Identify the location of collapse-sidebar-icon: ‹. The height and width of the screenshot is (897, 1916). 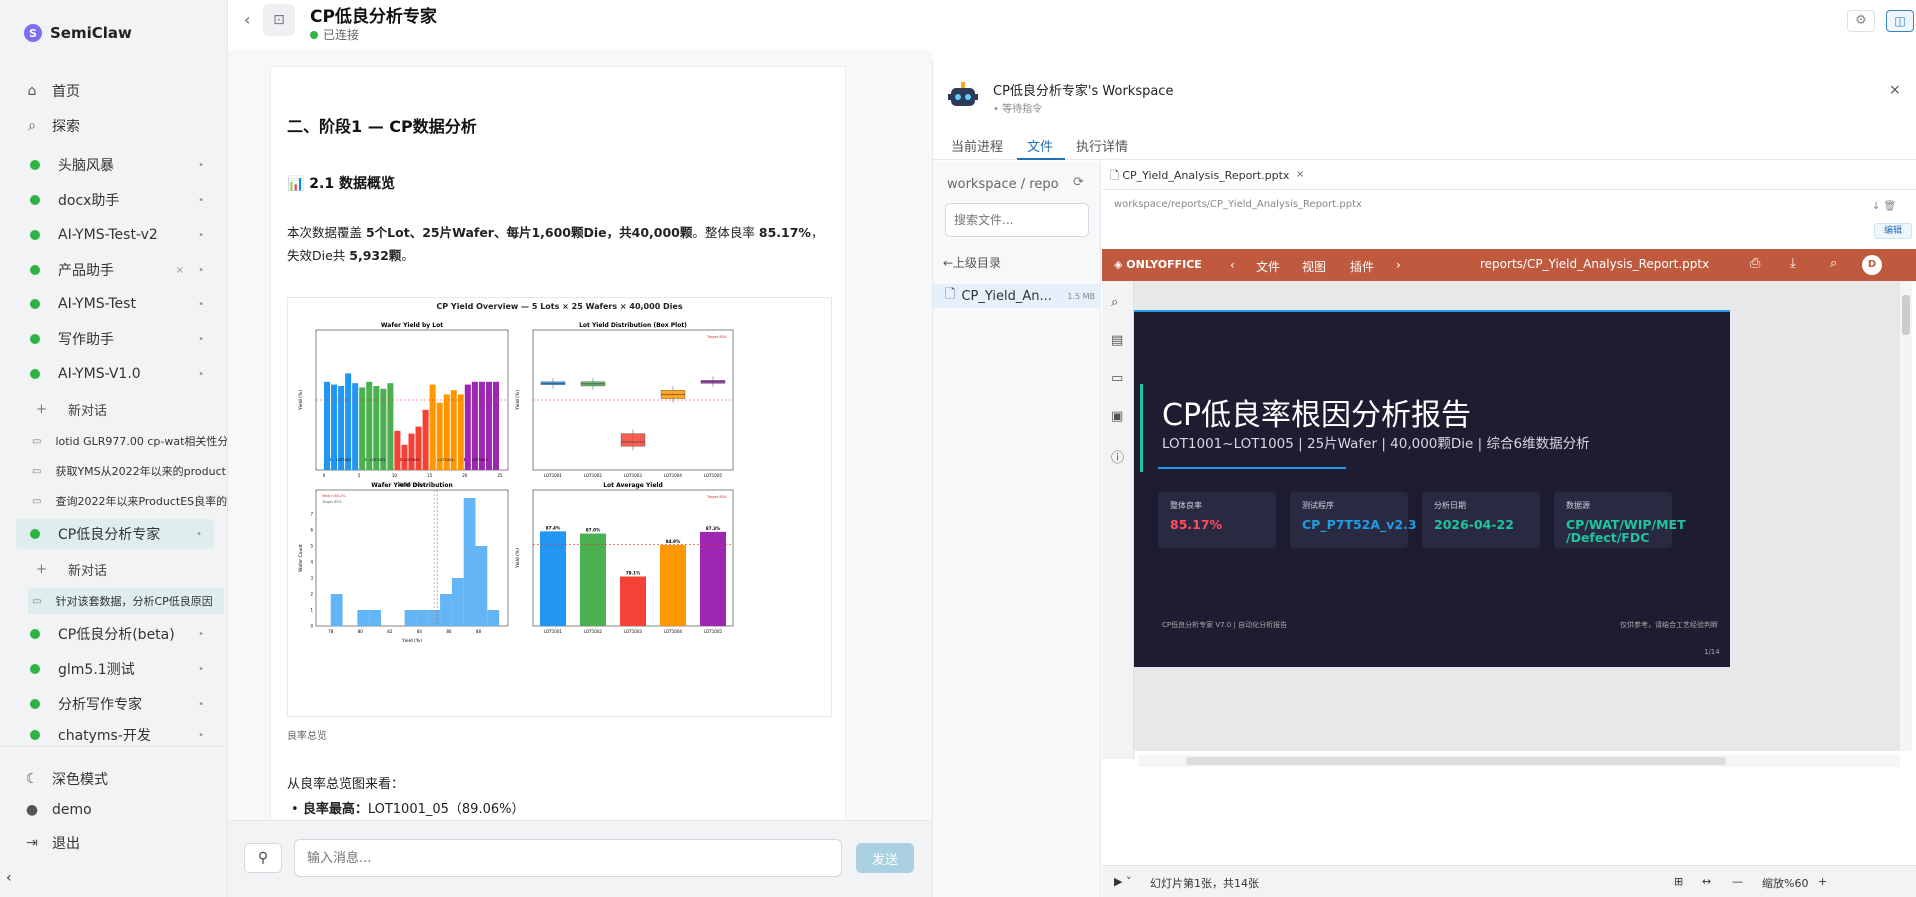
(9, 878).